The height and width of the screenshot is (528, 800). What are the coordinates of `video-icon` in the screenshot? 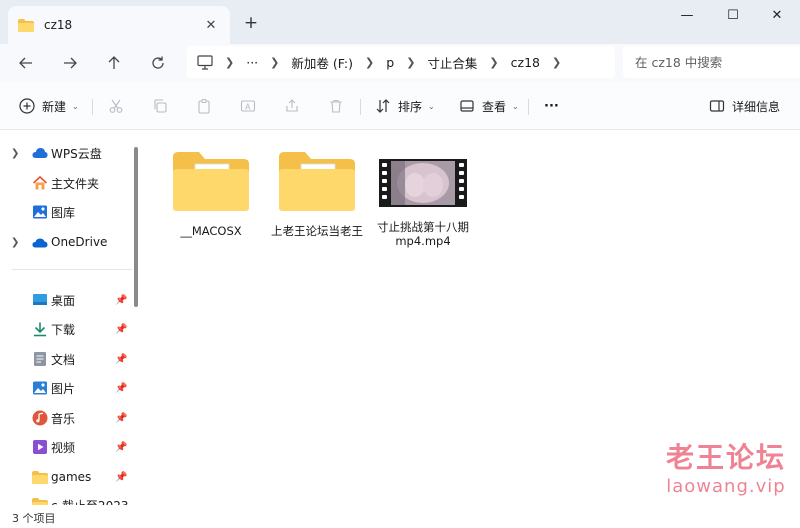 It's located at (40, 447).